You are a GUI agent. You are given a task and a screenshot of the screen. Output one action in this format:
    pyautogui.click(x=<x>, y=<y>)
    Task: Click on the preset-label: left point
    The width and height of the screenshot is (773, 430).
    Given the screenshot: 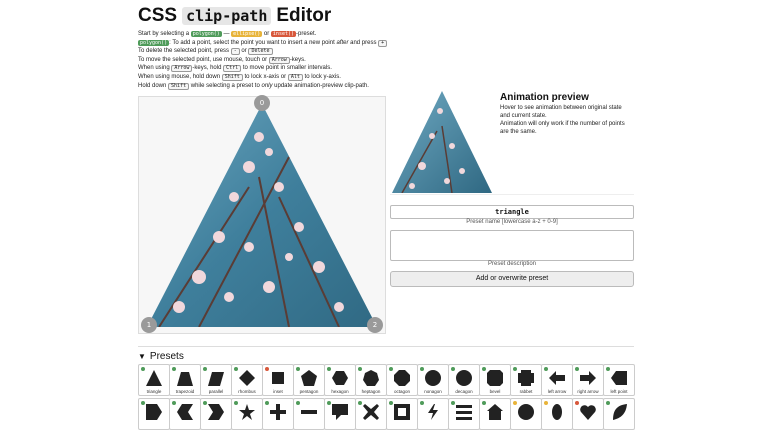 What is the action you would take?
    pyautogui.click(x=619, y=391)
    